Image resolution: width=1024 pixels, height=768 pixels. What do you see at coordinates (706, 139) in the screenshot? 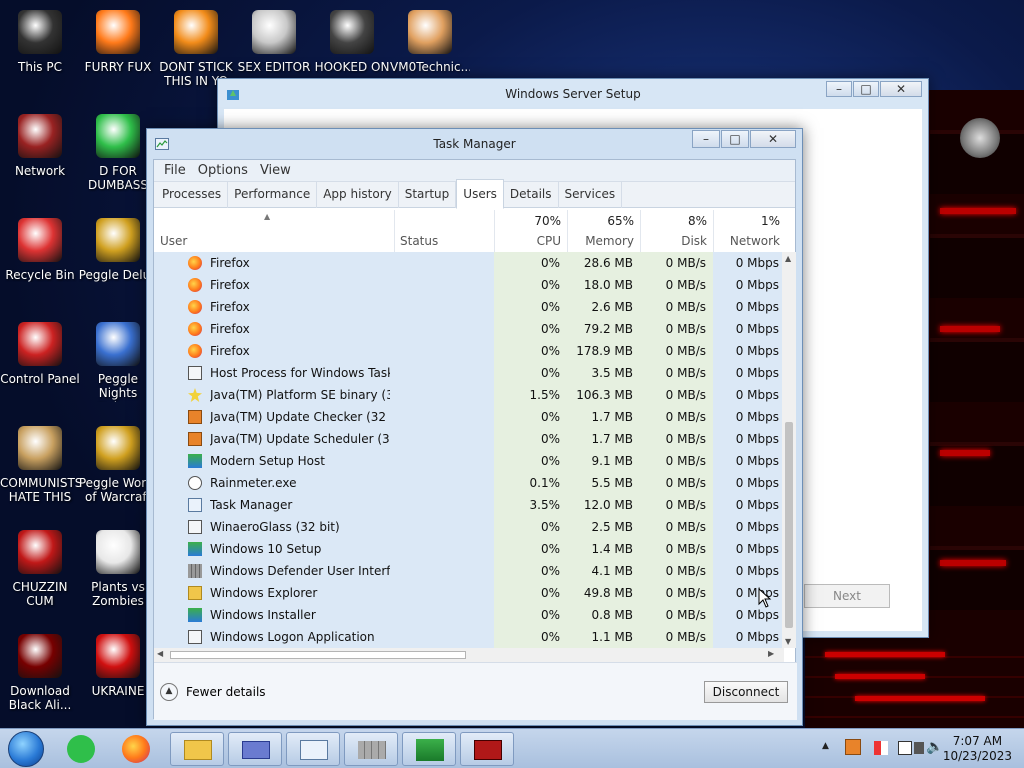
I see `minimize-button: –` at bounding box center [706, 139].